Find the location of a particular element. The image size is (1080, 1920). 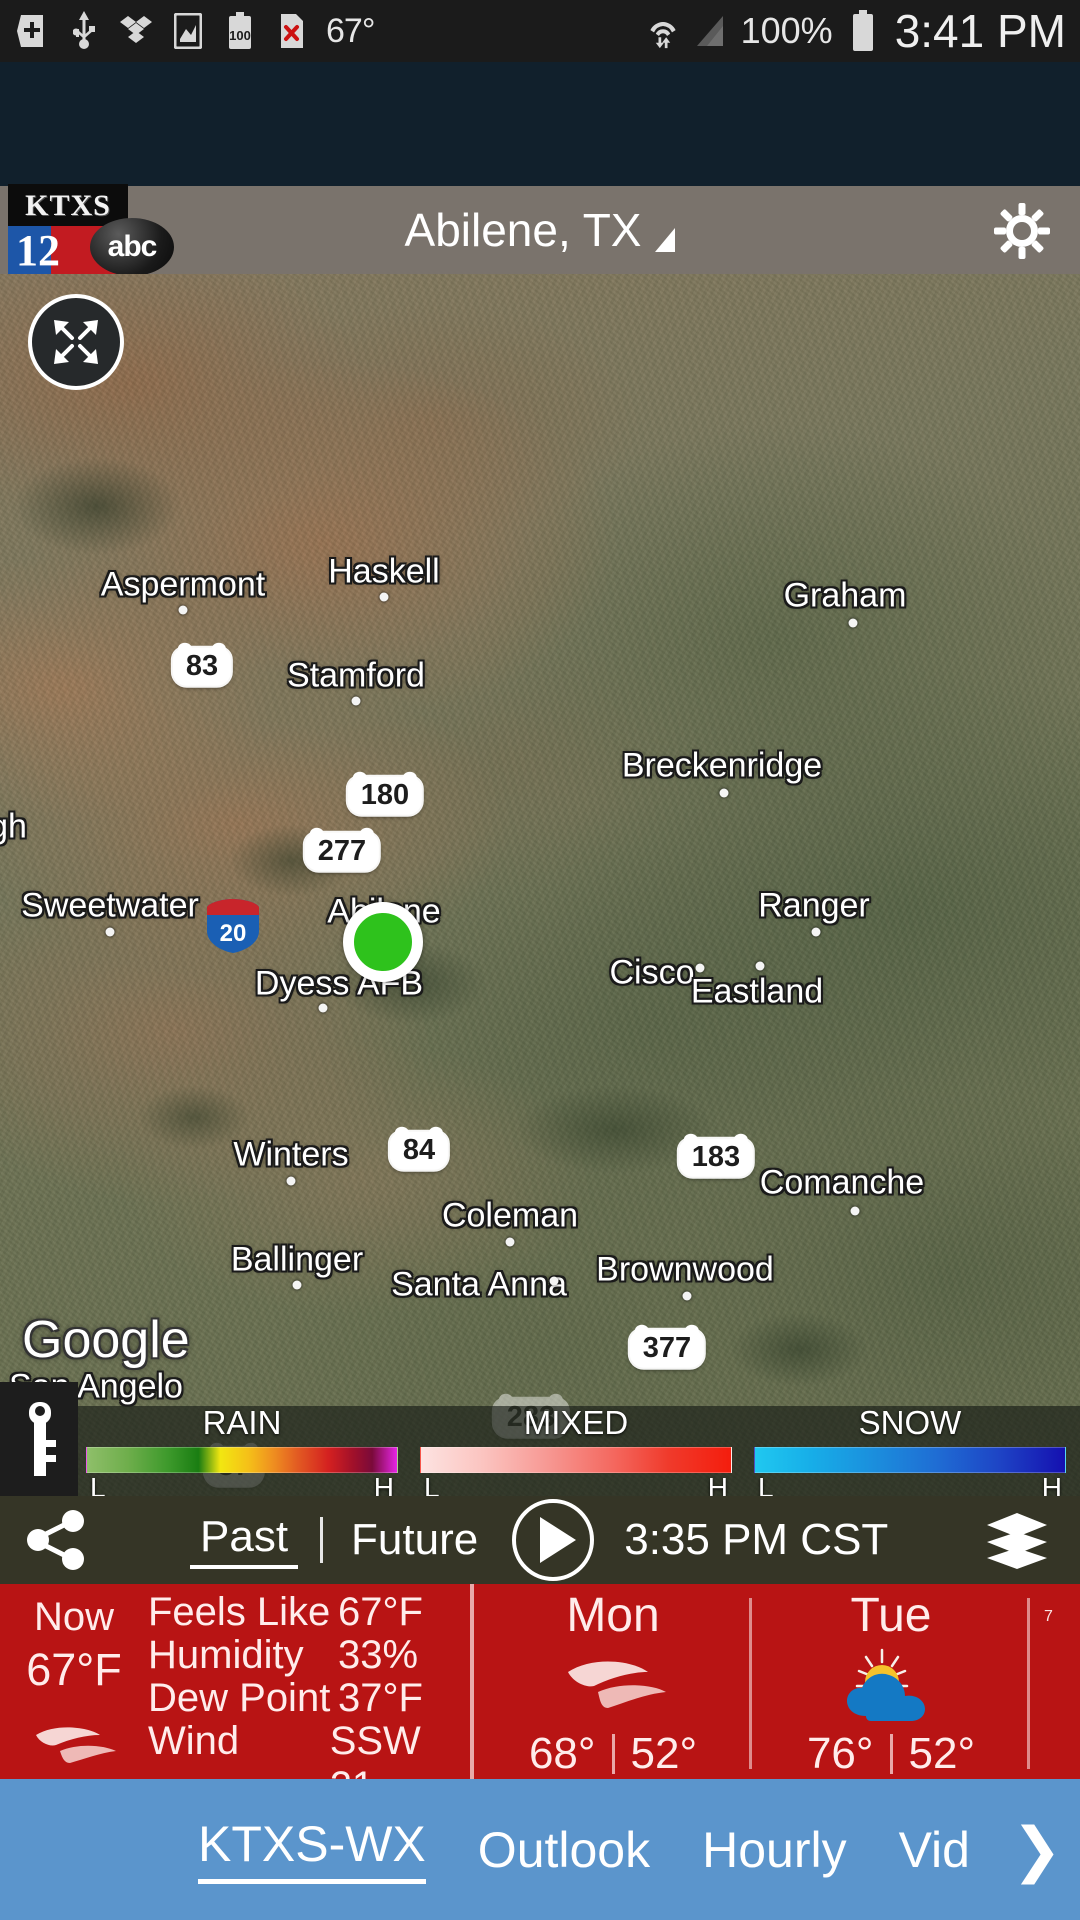

legend-title: RAIN is located at coordinates (242, 1422).